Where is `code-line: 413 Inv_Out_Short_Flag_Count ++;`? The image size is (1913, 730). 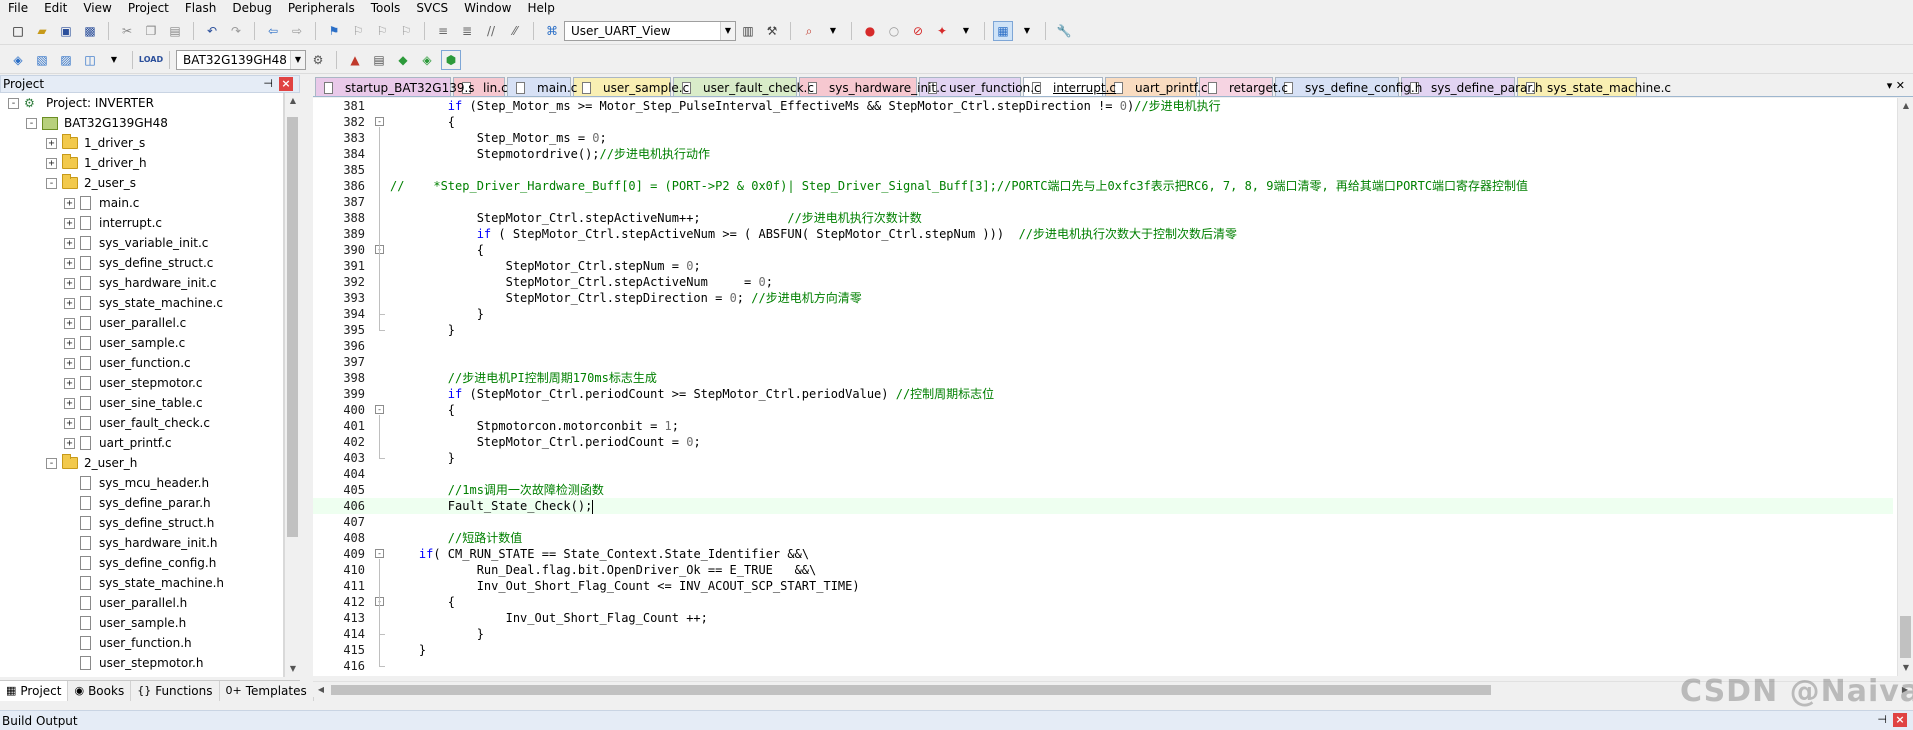 code-line: 413 Inv_Out_Short_Flag_Count ++; is located at coordinates (1103, 618).